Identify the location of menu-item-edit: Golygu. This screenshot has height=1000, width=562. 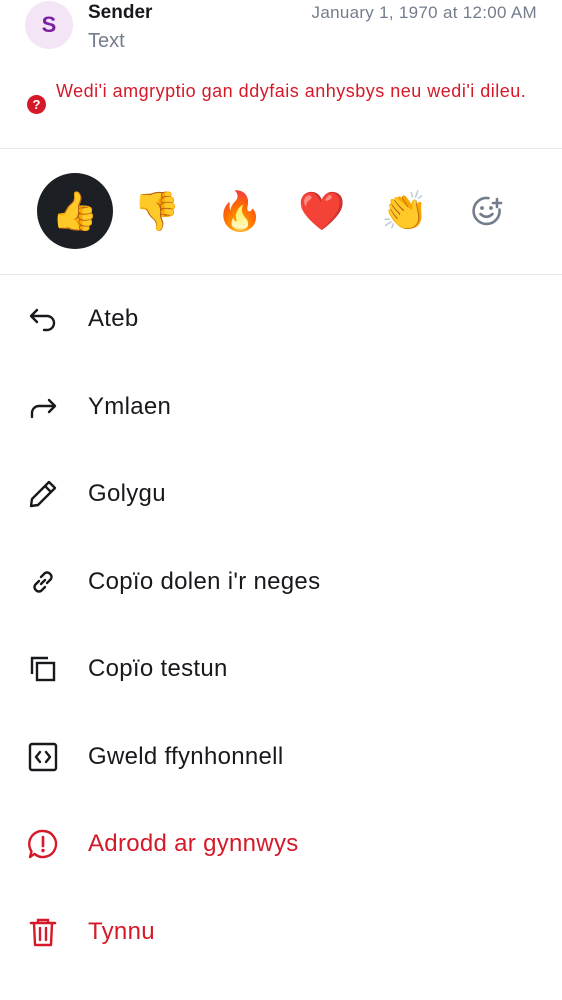
(281, 493).